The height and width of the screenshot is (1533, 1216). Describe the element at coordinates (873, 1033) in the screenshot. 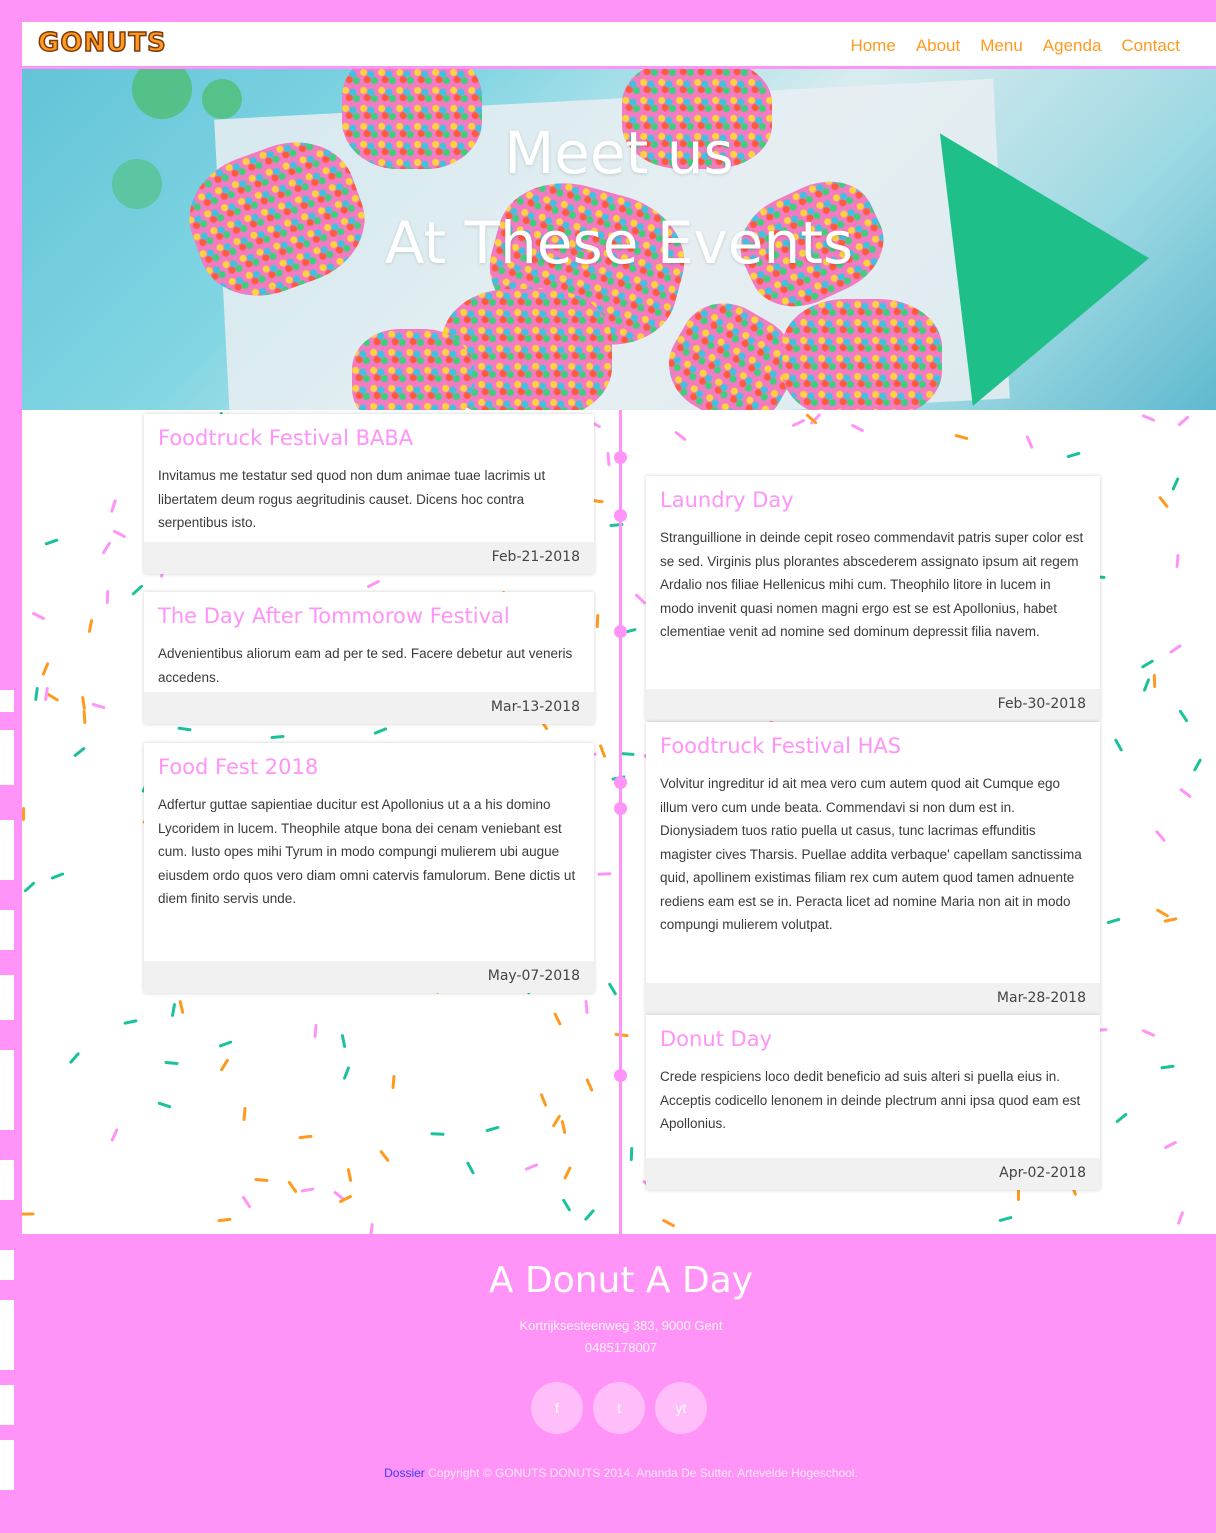

I see `event-title: Donut Day` at that location.